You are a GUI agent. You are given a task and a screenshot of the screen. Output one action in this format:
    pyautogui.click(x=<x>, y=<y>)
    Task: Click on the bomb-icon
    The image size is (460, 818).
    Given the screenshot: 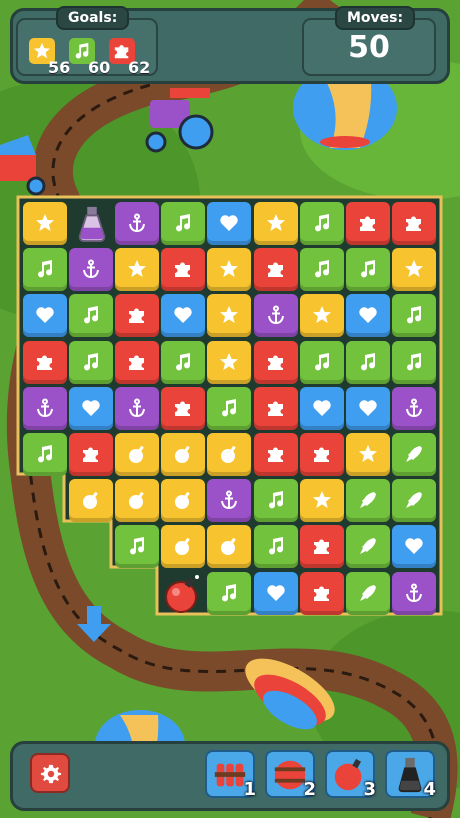 What is the action you would take?
    pyautogui.click(x=183, y=454)
    